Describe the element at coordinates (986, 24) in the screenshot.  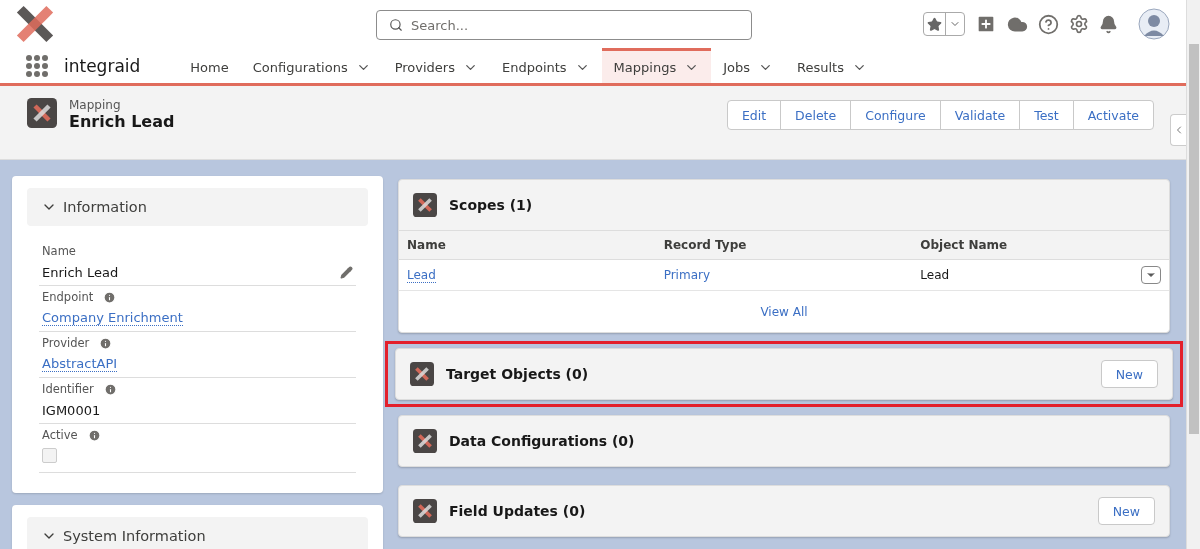
I see `add-icon` at that location.